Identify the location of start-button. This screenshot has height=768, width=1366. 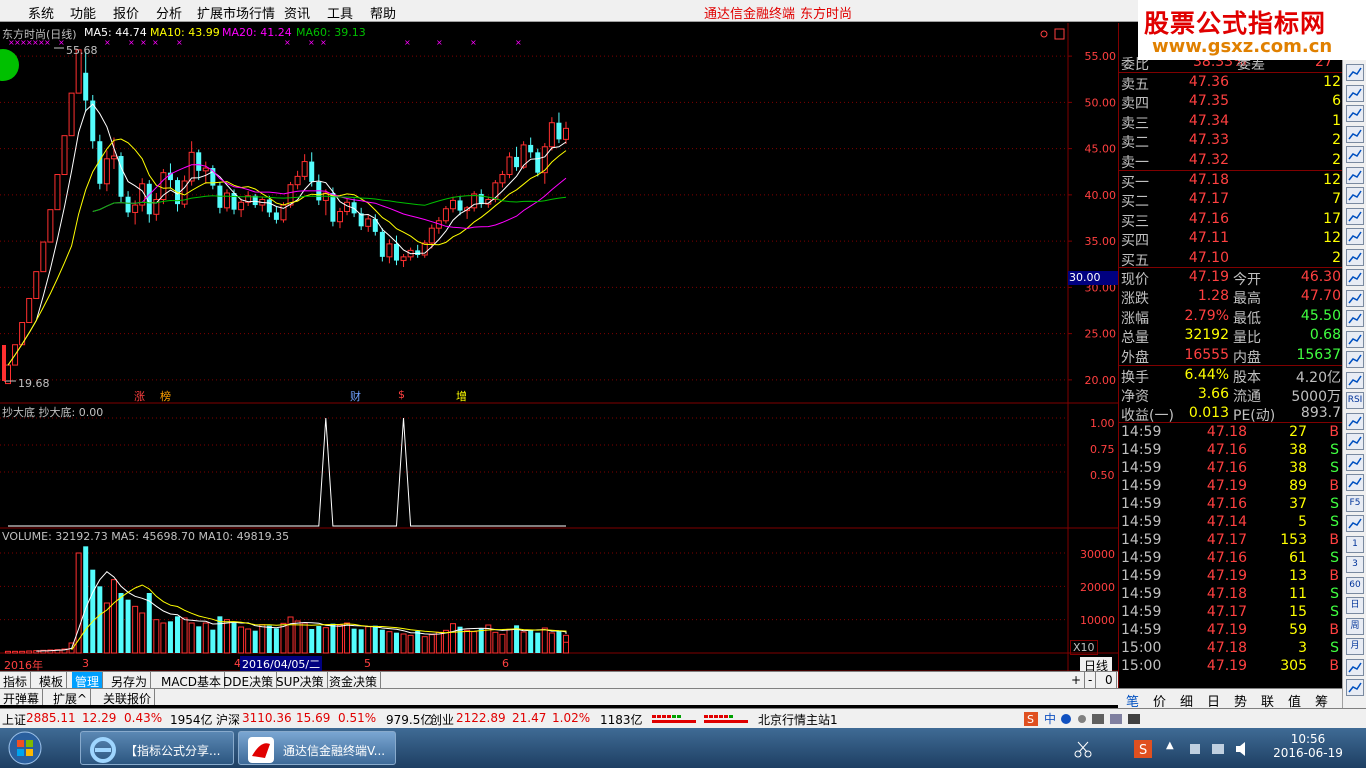
(25, 748).